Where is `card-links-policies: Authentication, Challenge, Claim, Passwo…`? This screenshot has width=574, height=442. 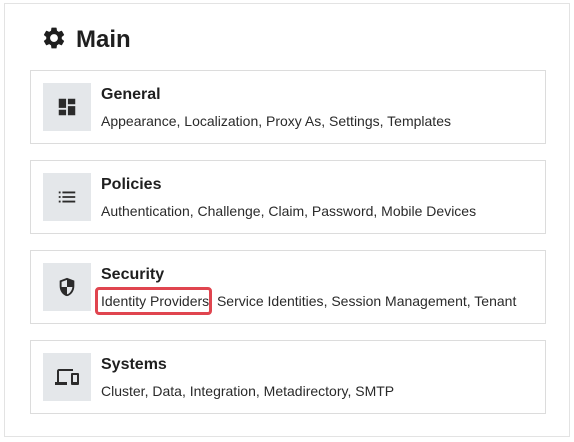
card-links-policies: Authentication, Challenge, Claim, Passwo… is located at coordinates (289, 211).